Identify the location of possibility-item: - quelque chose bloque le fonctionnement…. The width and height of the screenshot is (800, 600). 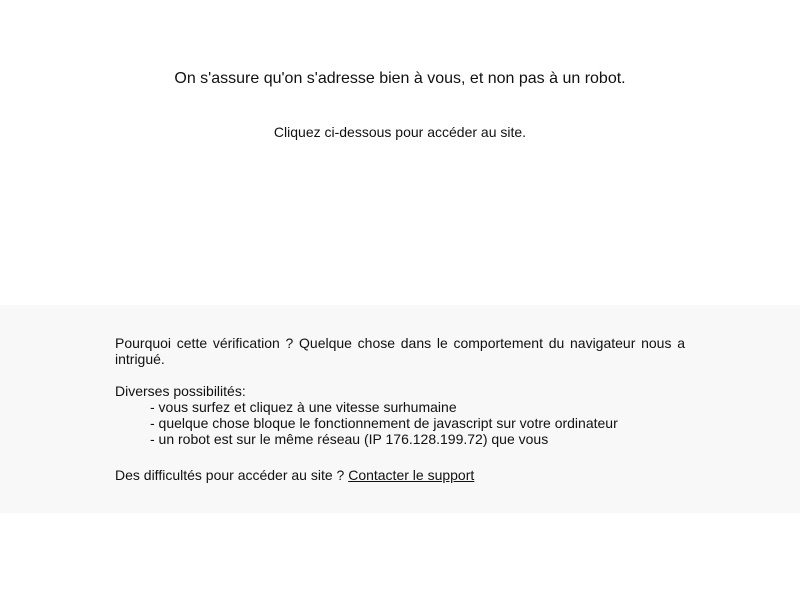
(384, 423).